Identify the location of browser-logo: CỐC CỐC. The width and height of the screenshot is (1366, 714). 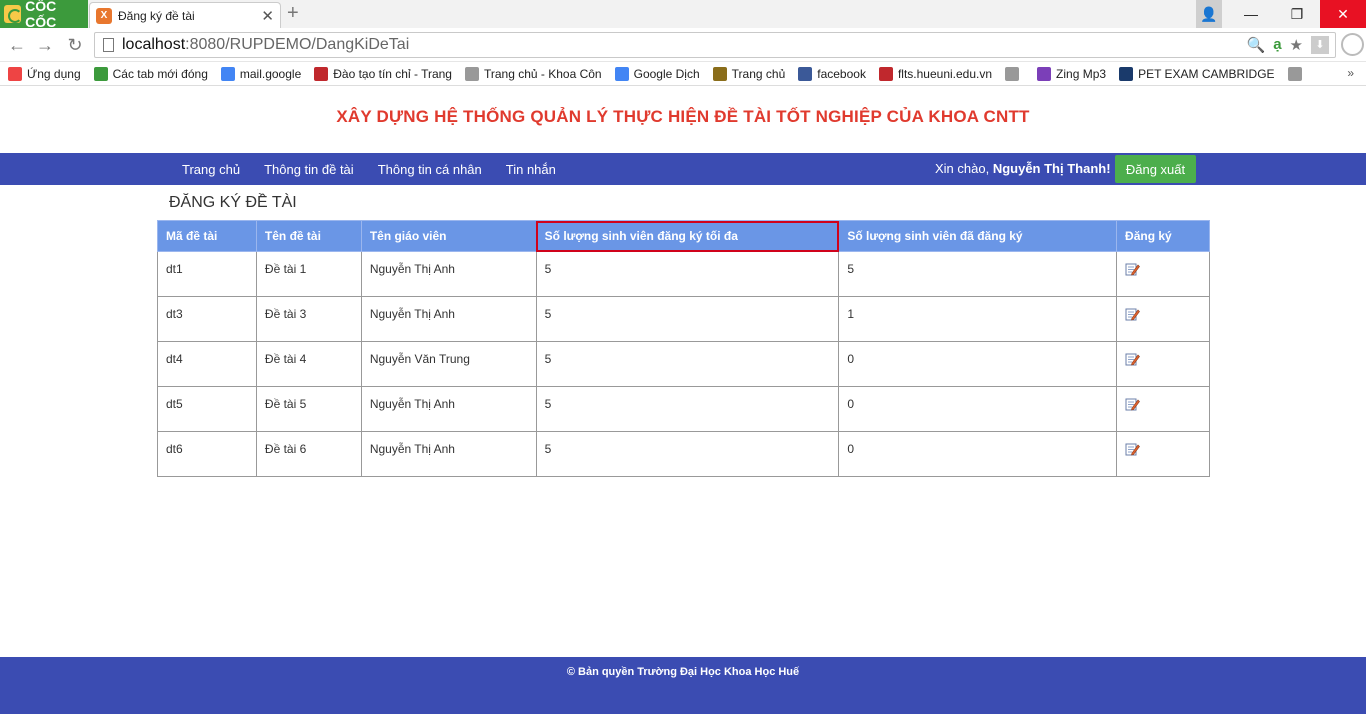
(44, 15).